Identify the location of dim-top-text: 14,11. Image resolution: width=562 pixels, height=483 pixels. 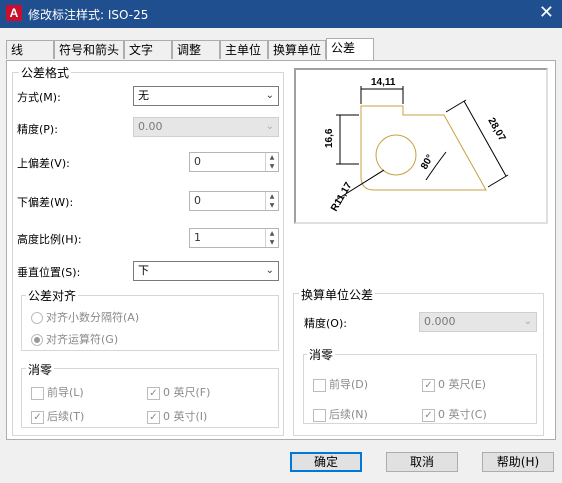
(383, 82).